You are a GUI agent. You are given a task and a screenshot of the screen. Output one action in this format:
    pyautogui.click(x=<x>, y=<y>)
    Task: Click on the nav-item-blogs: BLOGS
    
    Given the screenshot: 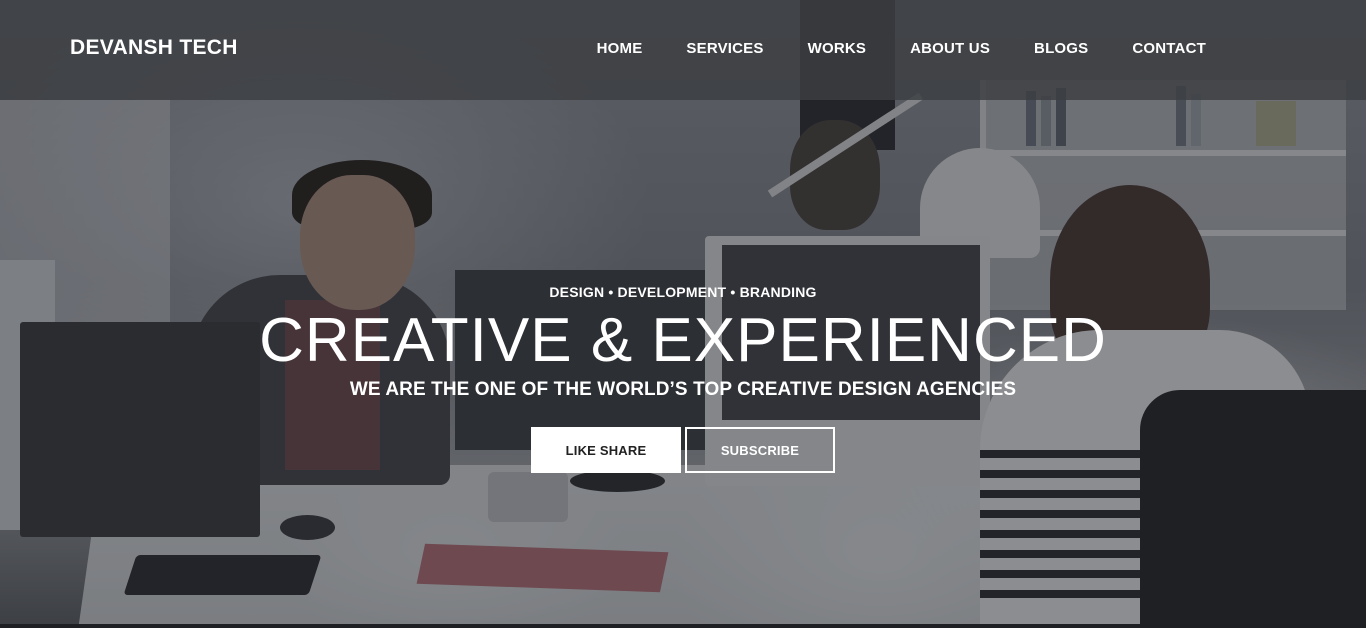 What is the action you would take?
    pyautogui.click(x=1061, y=49)
    